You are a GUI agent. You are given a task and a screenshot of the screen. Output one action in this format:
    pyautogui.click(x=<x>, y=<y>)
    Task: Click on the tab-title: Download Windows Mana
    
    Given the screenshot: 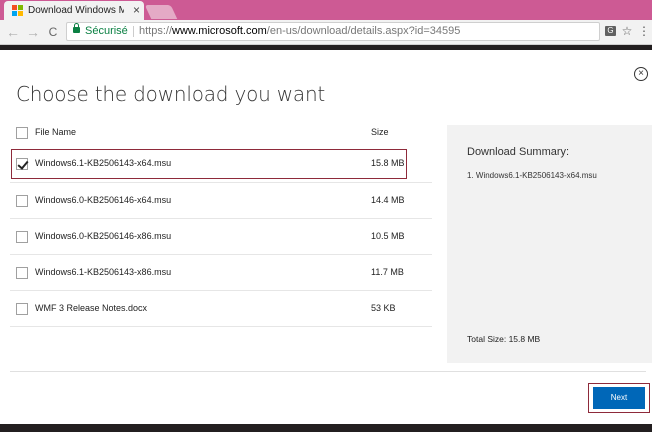 What is the action you would take?
    pyautogui.click(x=76, y=10)
    